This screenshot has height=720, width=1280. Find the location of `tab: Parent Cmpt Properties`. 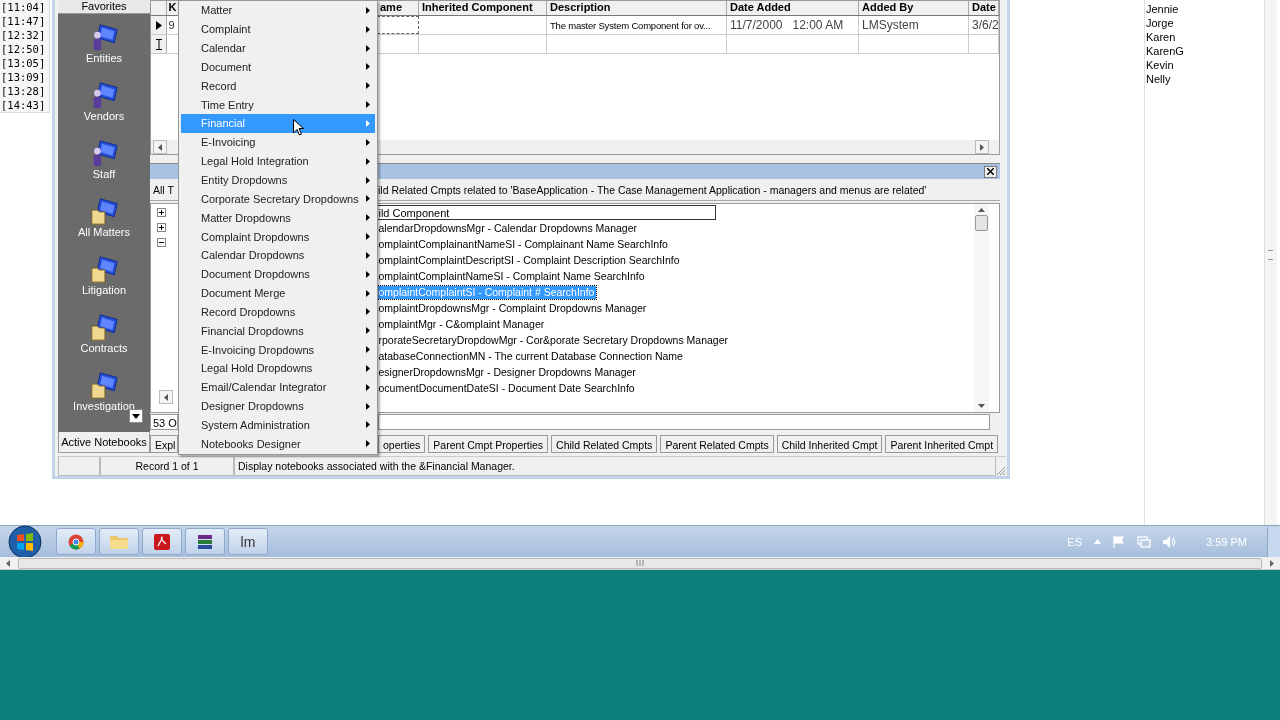

tab: Parent Cmpt Properties is located at coordinates (488, 444).